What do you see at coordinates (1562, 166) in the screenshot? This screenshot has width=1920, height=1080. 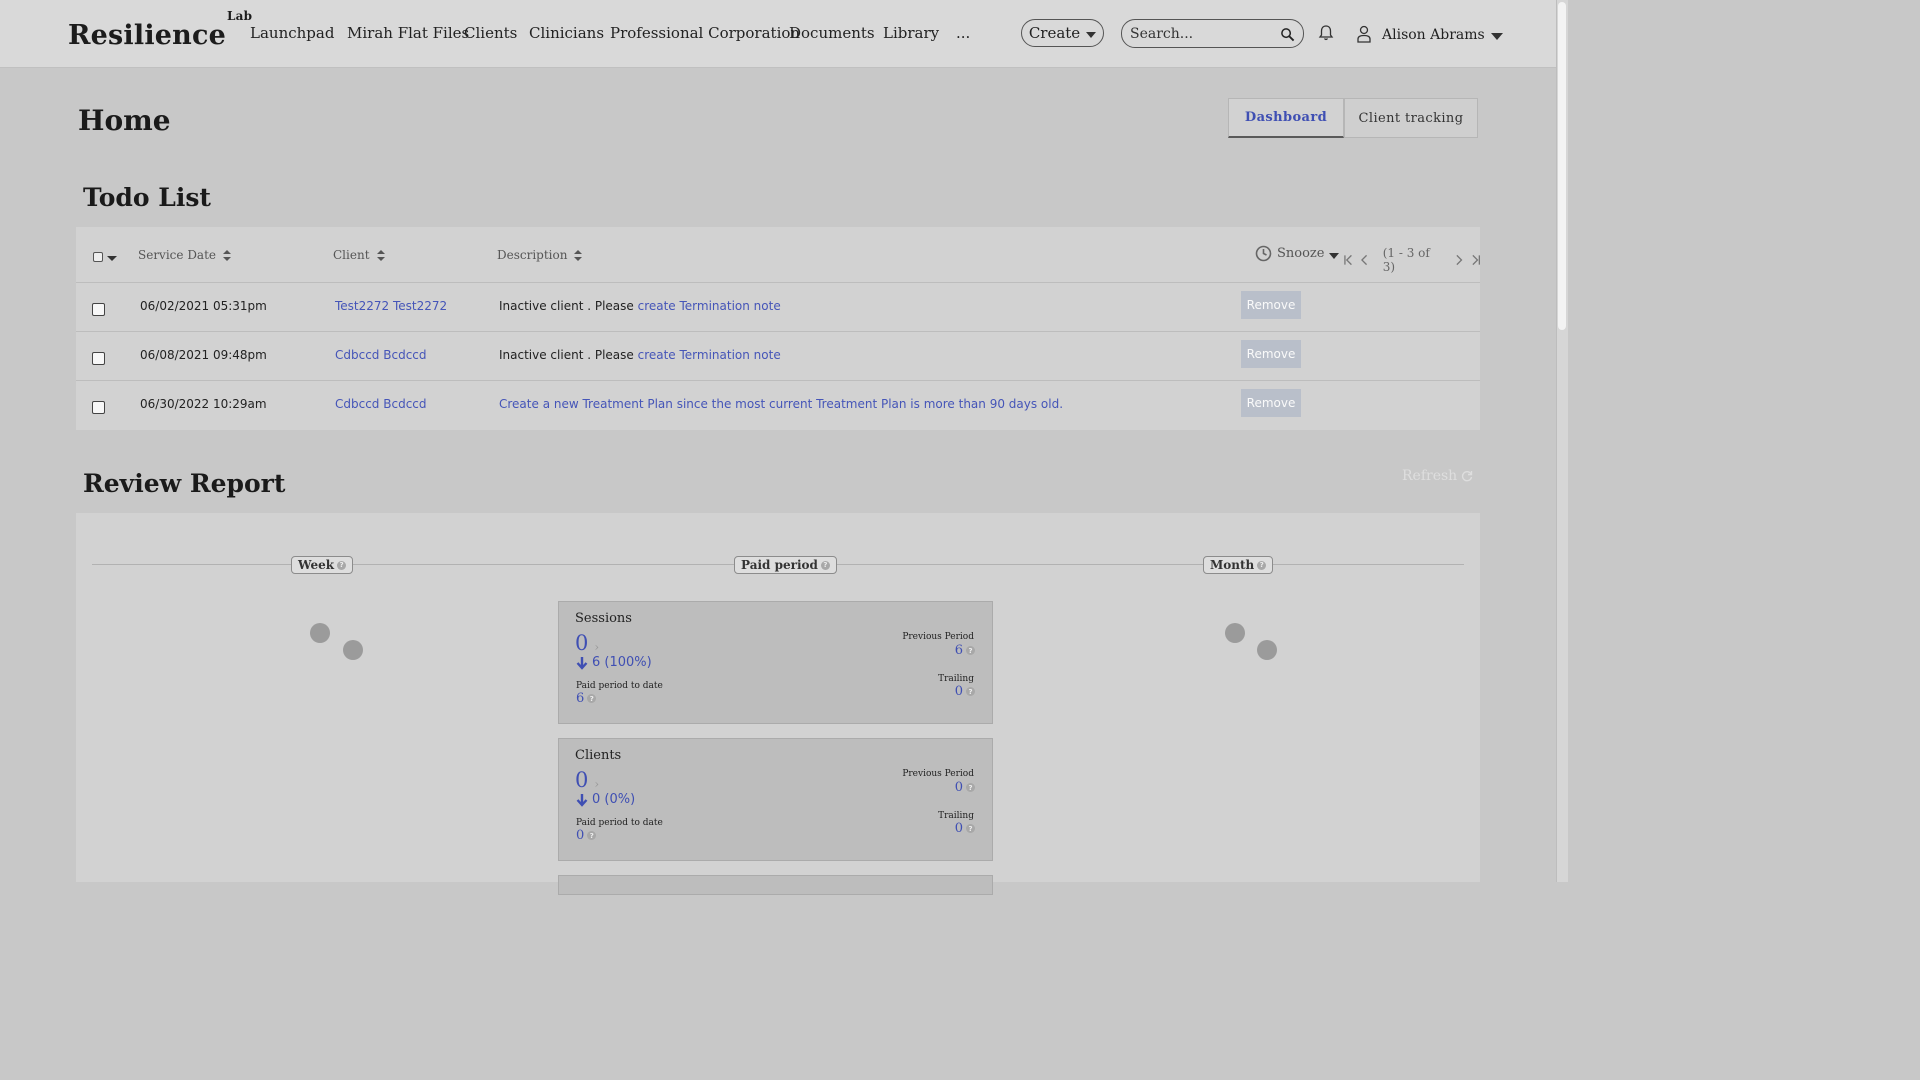 I see `scrollbar-thumb` at bounding box center [1562, 166].